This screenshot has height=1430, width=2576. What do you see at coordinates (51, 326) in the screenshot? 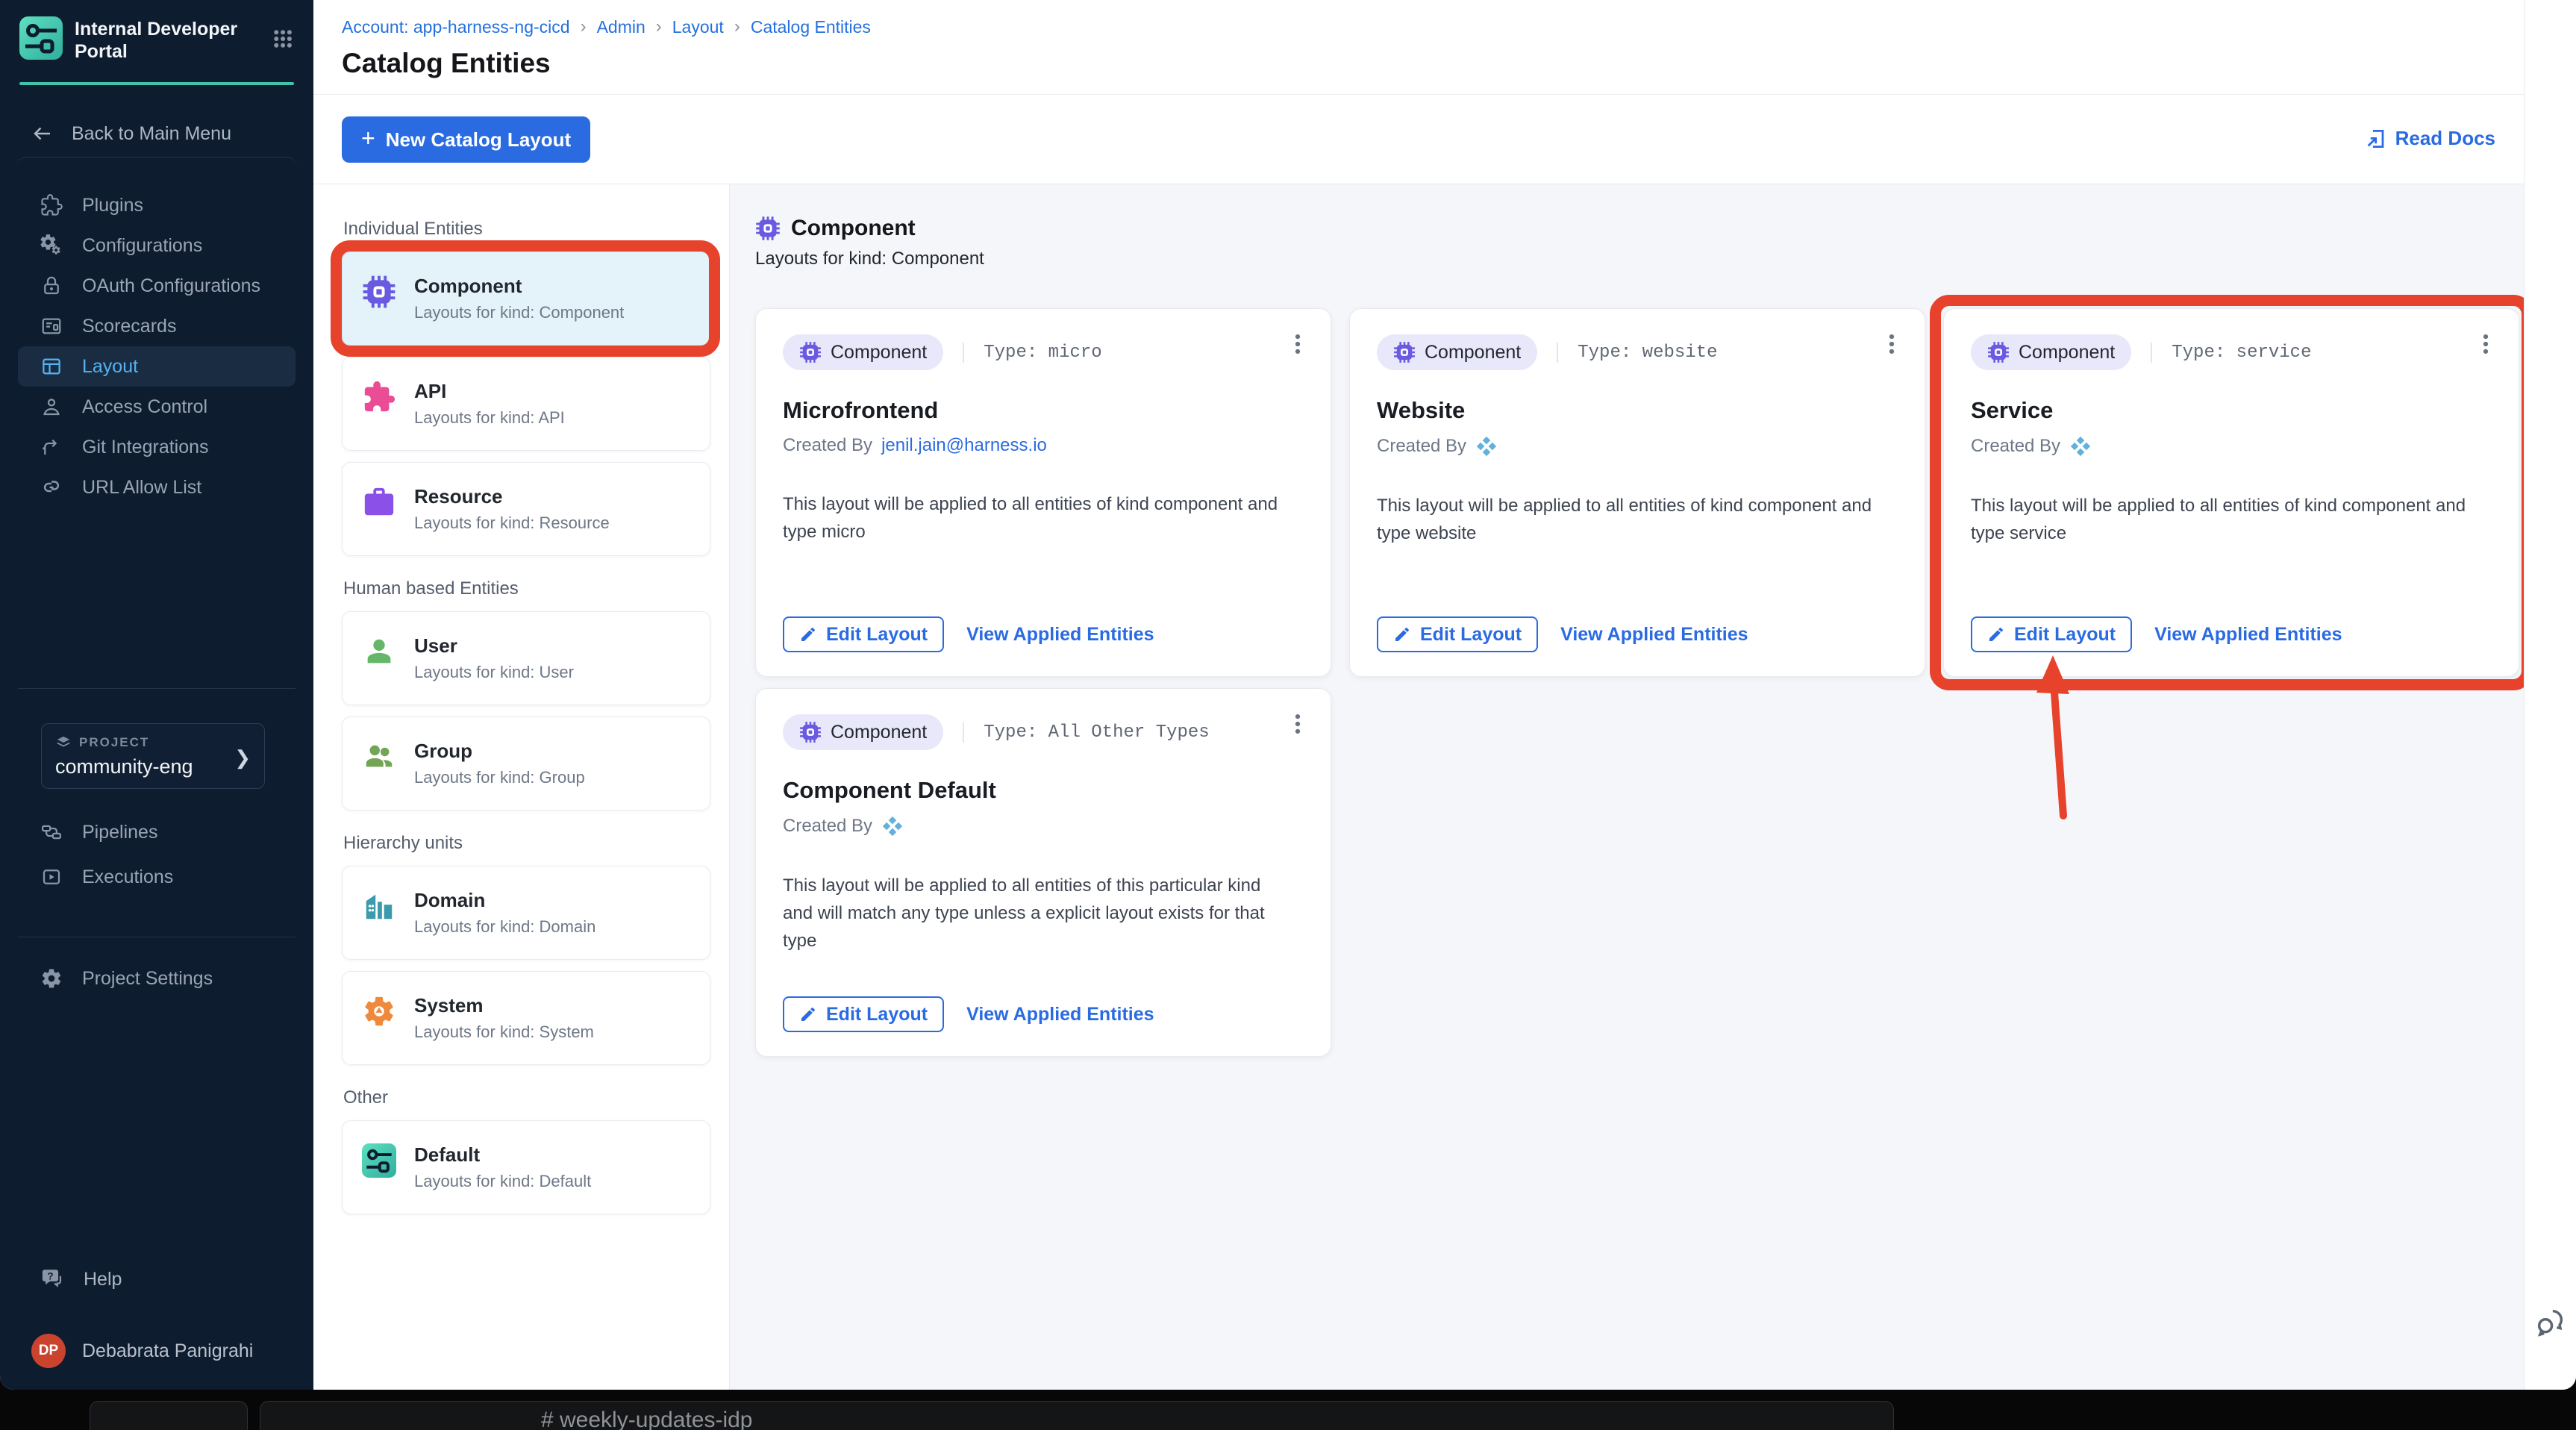
I see `scorecard-icon` at bounding box center [51, 326].